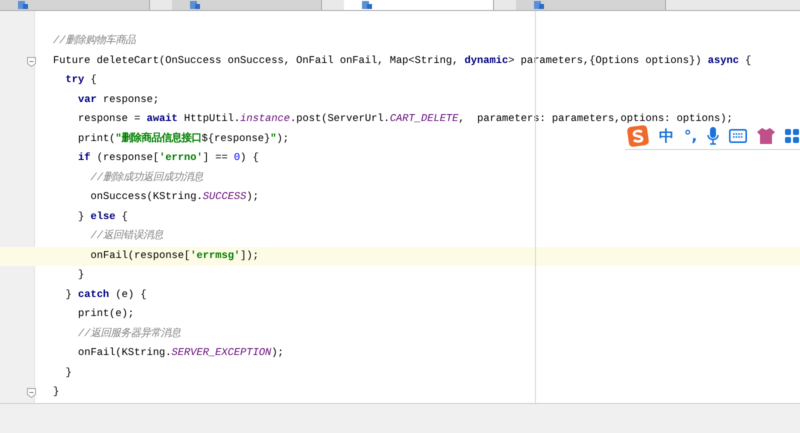 This screenshot has width=800, height=433. Describe the element at coordinates (638, 136) in the screenshot. I see `s-logo-icon` at that location.